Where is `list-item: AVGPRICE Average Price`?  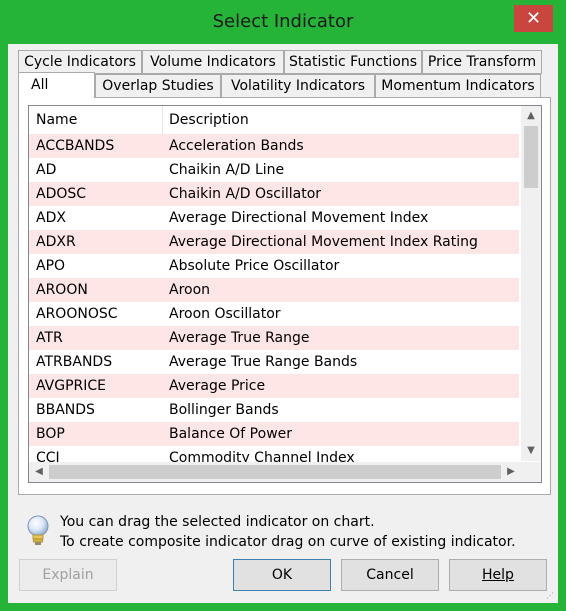
list-item: AVGPRICE Average Price is located at coordinates (274, 386).